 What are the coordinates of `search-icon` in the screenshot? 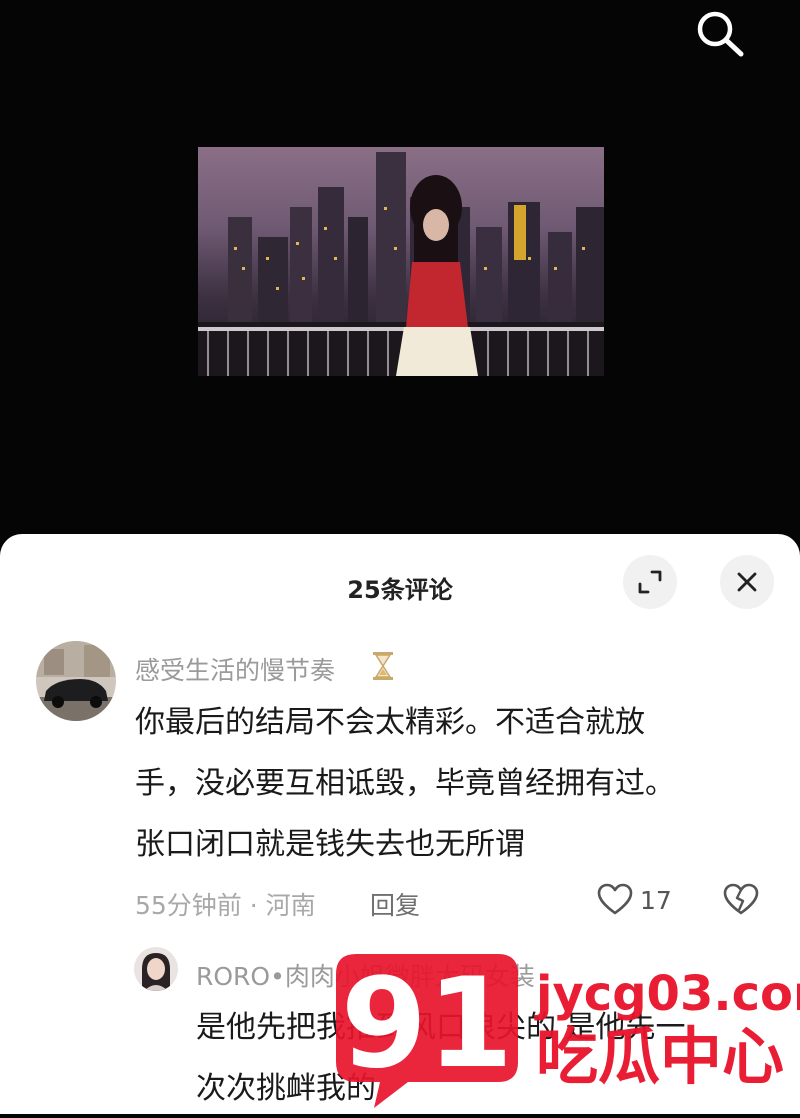 It's located at (720, 34).